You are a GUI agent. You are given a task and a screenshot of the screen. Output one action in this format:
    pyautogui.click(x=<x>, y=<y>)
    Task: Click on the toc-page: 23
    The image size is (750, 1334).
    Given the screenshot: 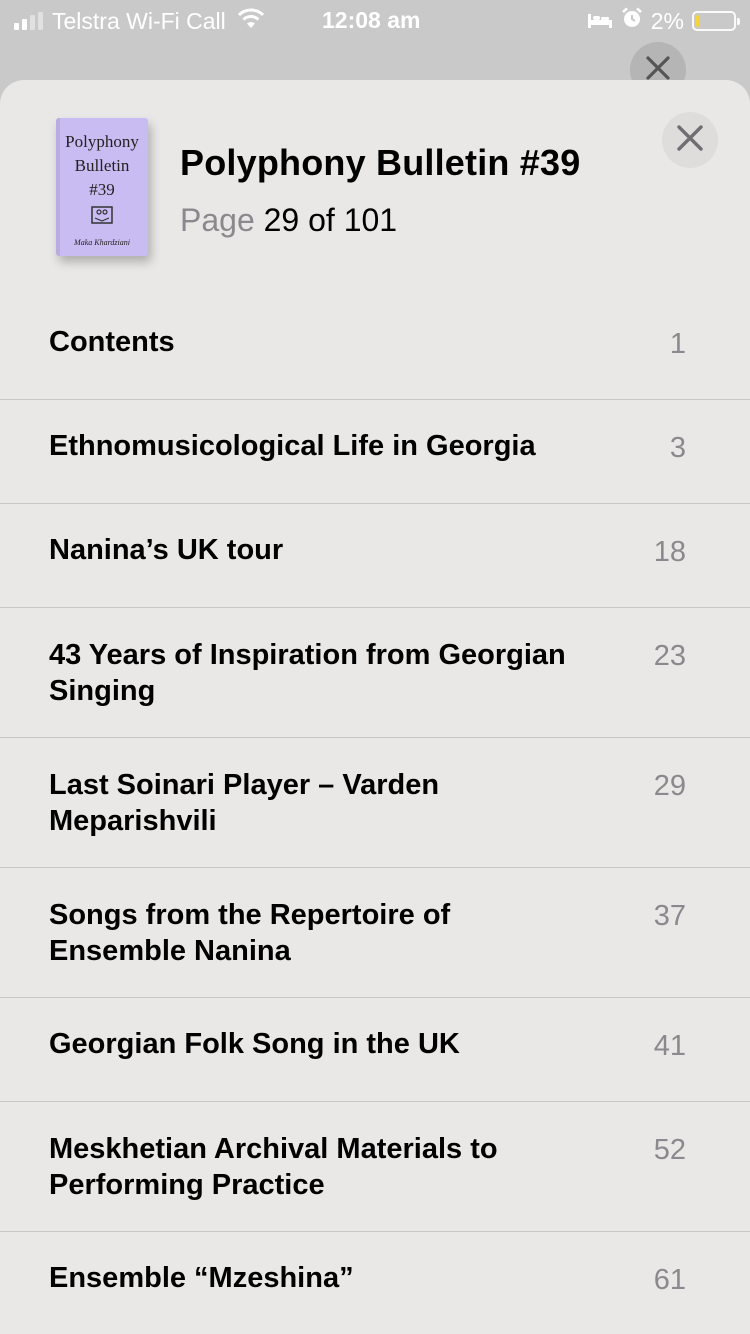 What is the action you would take?
    pyautogui.click(x=669, y=656)
    